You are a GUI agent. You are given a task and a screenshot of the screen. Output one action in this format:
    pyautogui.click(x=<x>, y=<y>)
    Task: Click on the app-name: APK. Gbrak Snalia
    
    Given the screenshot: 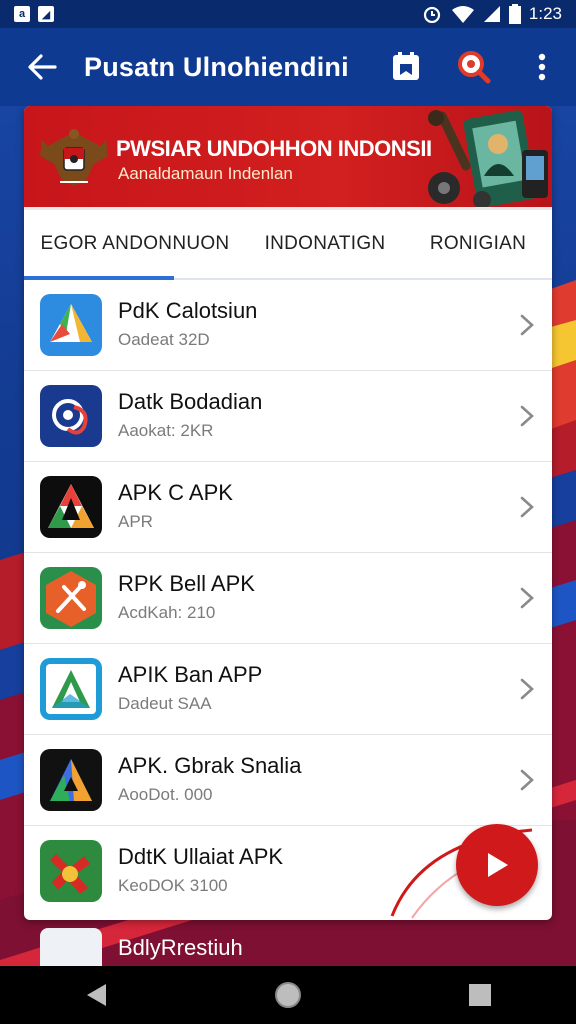 What is the action you would take?
    pyautogui.click(x=210, y=765)
    